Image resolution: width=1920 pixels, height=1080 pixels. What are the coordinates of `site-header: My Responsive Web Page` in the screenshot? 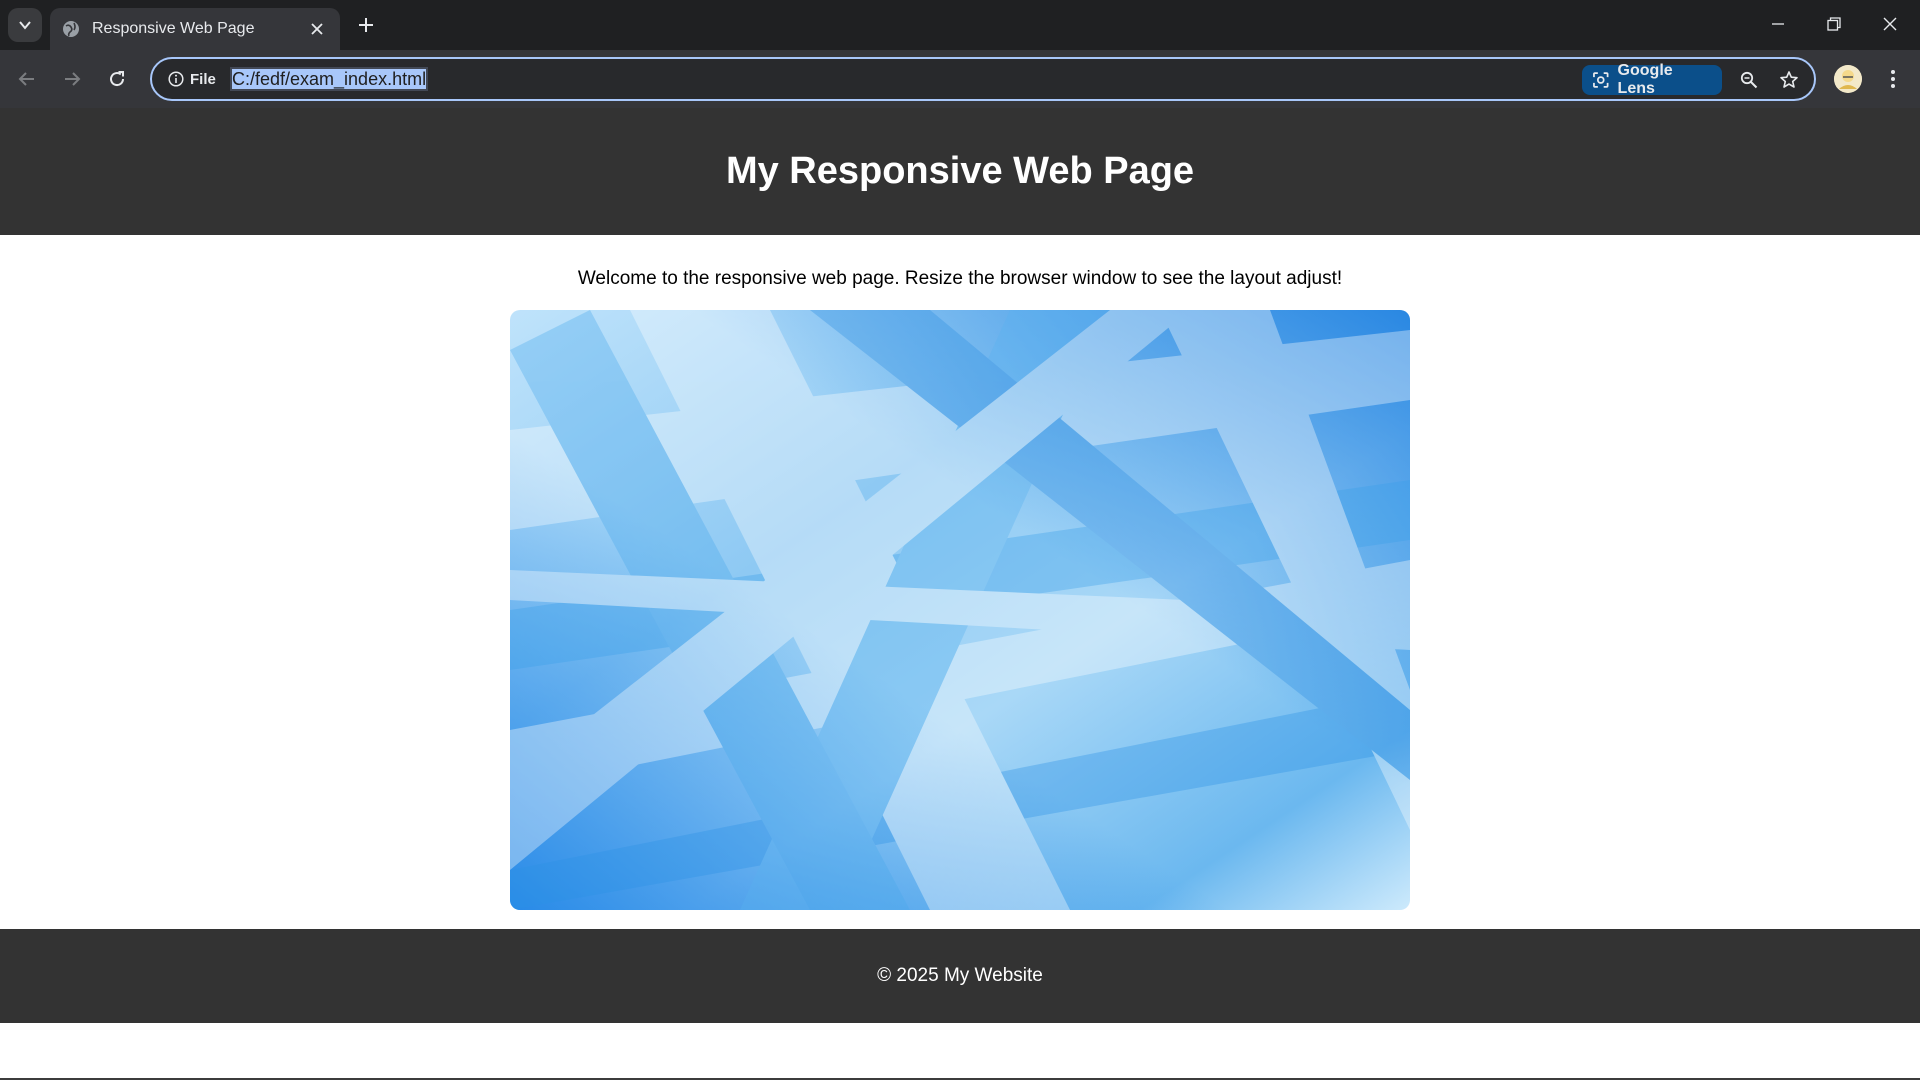 It's located at (960, 171).